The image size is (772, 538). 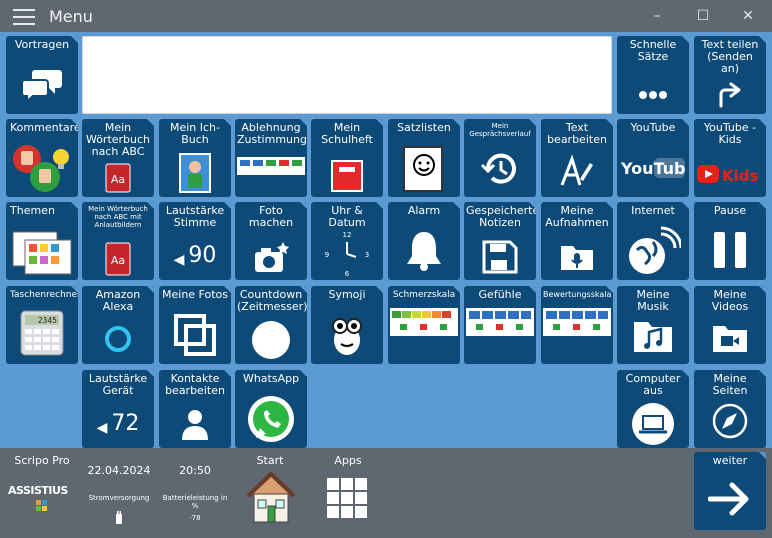 I want to click on speak-label: Vortragen, so click(x=42, y=44).